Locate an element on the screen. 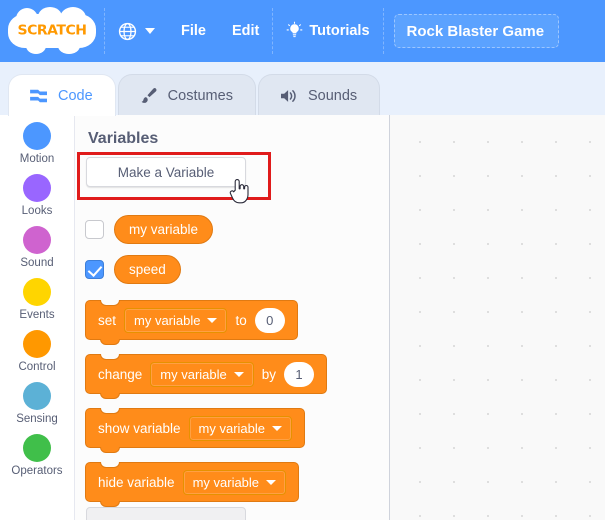  make-a-variable-label: Make a Variable is located at coordinates (166, 172).